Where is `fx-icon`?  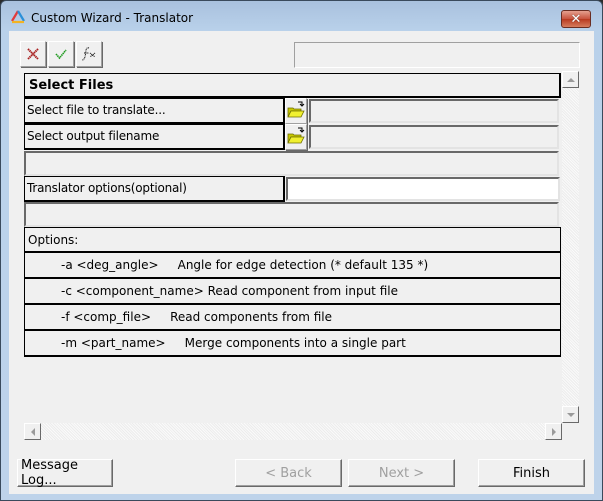 fx-icon is located at coordinates (88, 54).